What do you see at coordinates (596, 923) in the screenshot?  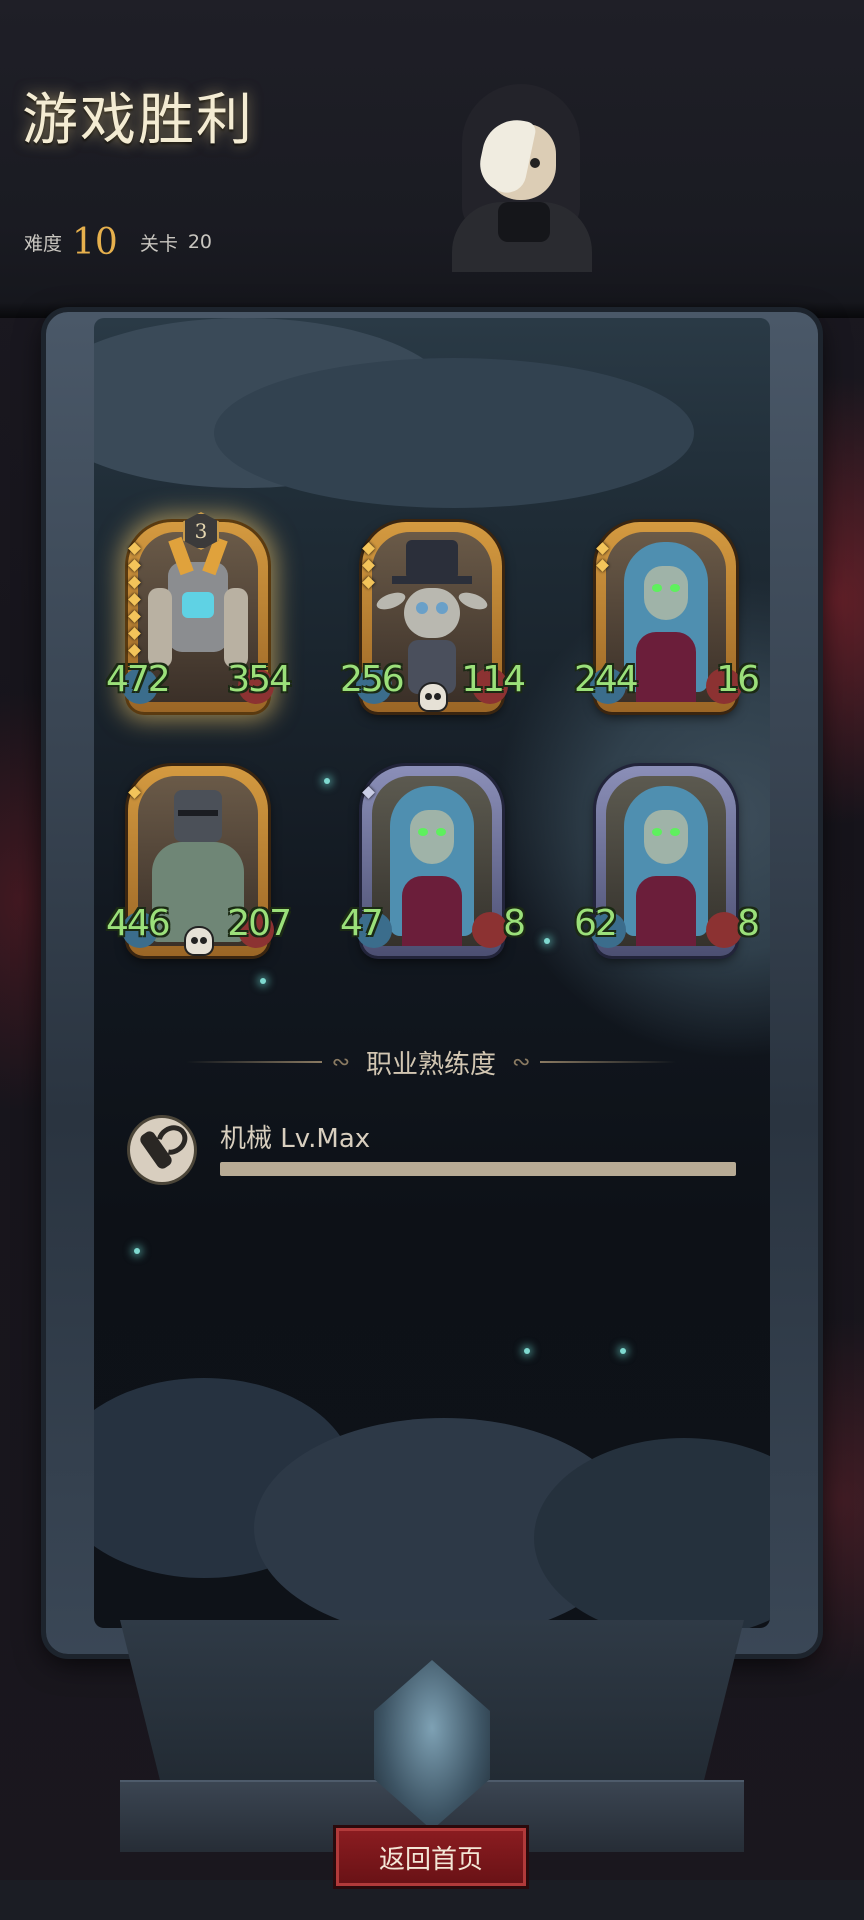 I see `attack-value: 62` at bounding box center [596, 923].